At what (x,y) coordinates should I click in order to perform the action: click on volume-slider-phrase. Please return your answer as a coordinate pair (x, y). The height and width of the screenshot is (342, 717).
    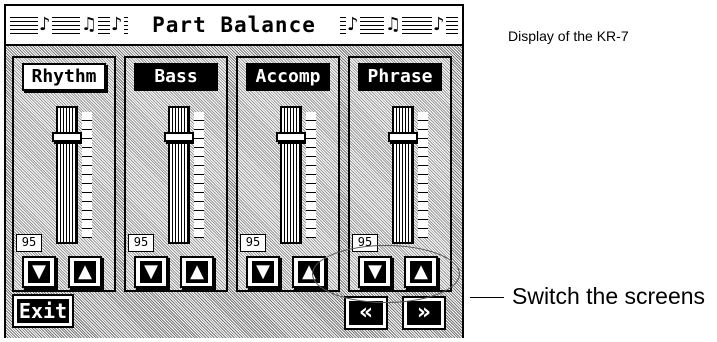
    Looking at the image, I should click on (403, 175).